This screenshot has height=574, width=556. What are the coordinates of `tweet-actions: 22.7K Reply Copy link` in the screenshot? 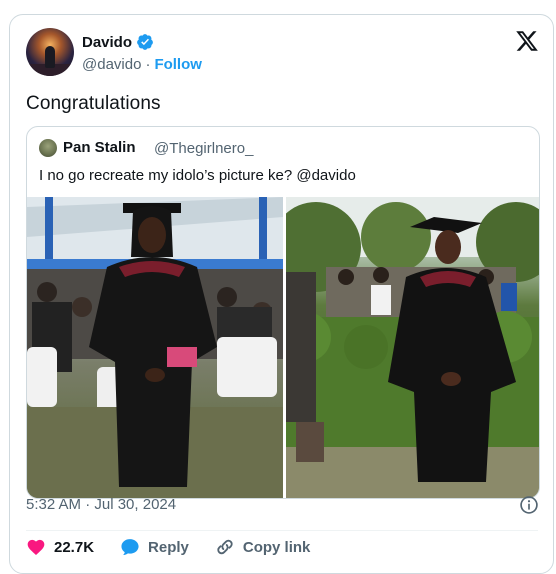 It's located at (181, 547).